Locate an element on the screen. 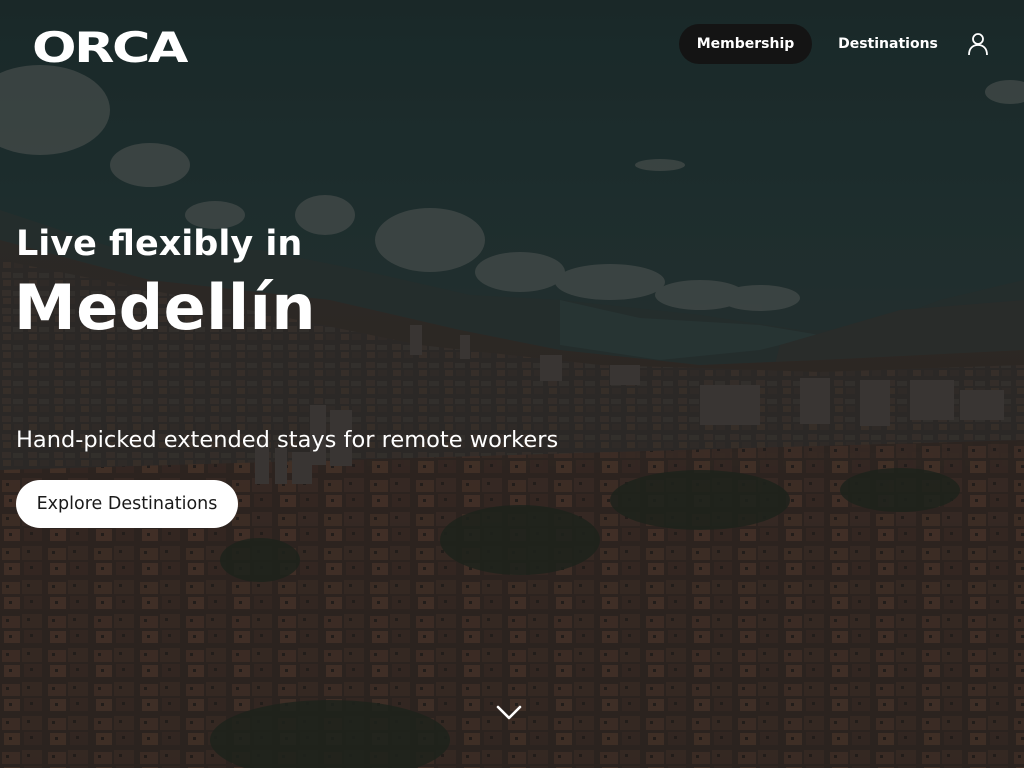 The width and height of the screenshot is (1024, 768). membership-nav-button: Membership is located at coordinates (745, 44).